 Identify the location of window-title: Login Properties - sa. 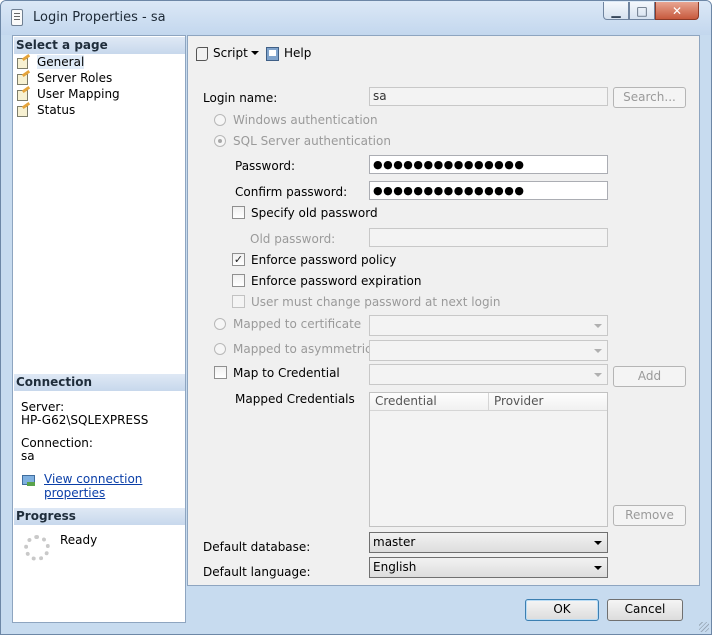
(99, 17).